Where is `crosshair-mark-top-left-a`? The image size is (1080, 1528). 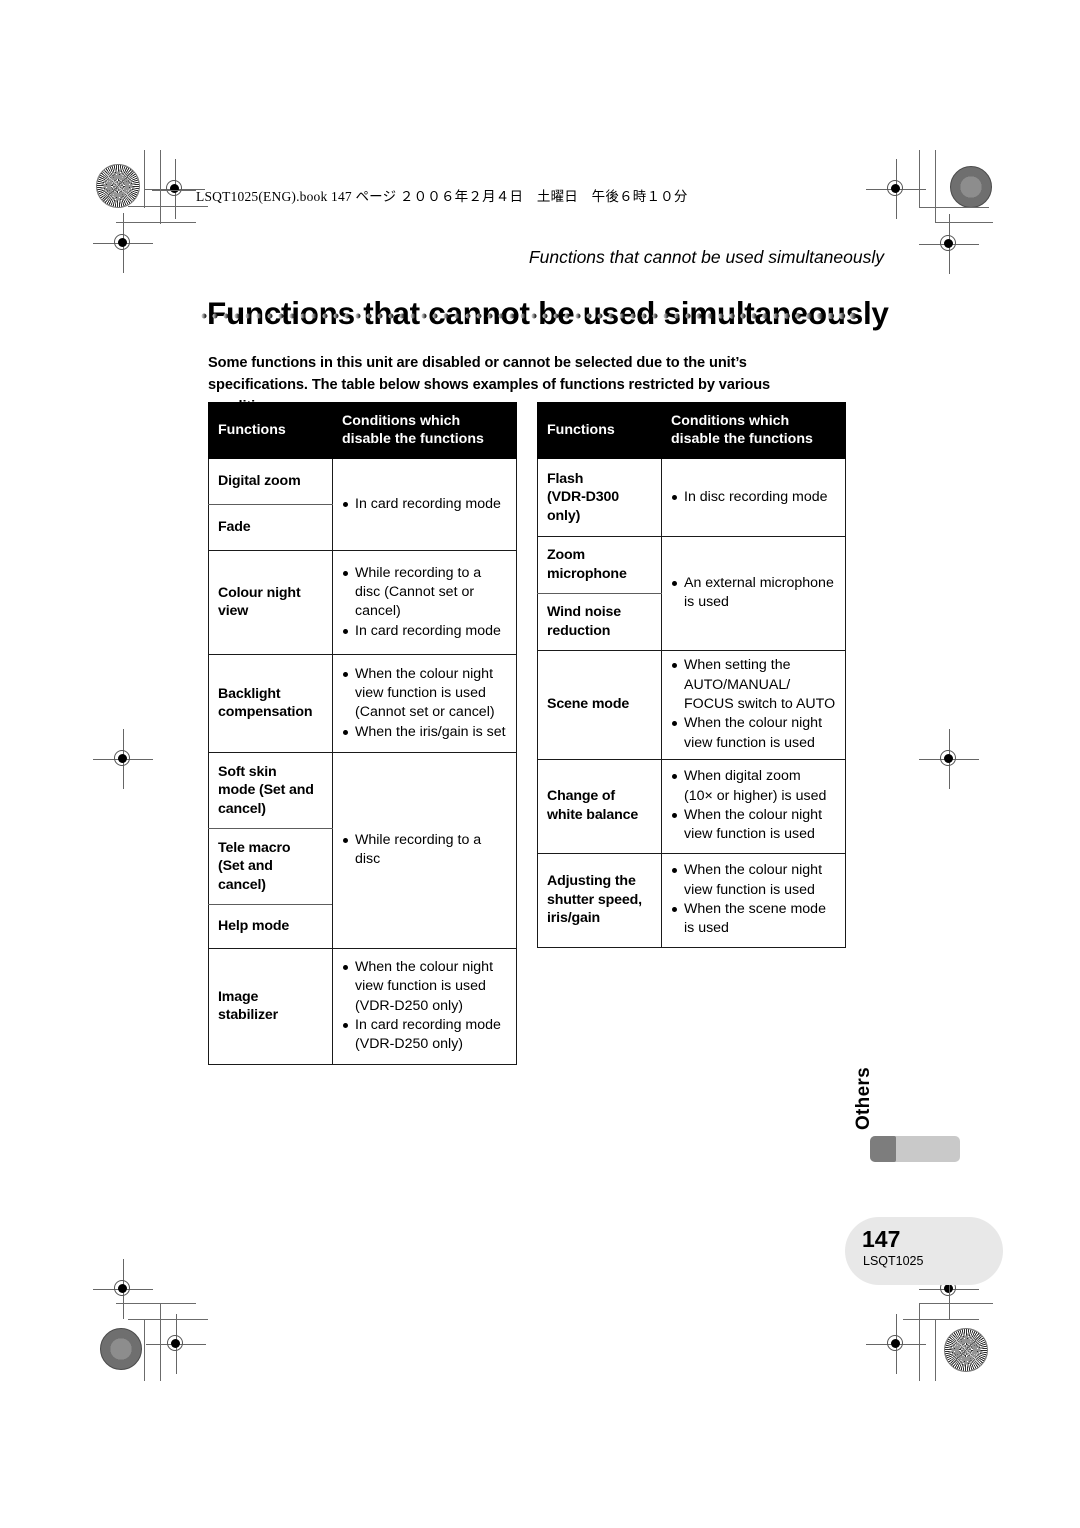
crosshair-mark-top-left-a is located at coordinates (175, 189).